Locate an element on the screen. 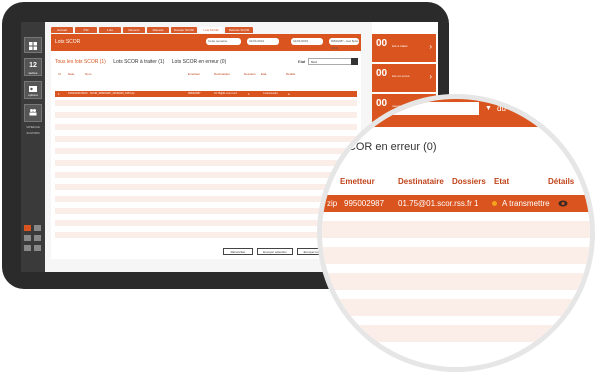  options-tile: options is located at coordinates (33, 90).